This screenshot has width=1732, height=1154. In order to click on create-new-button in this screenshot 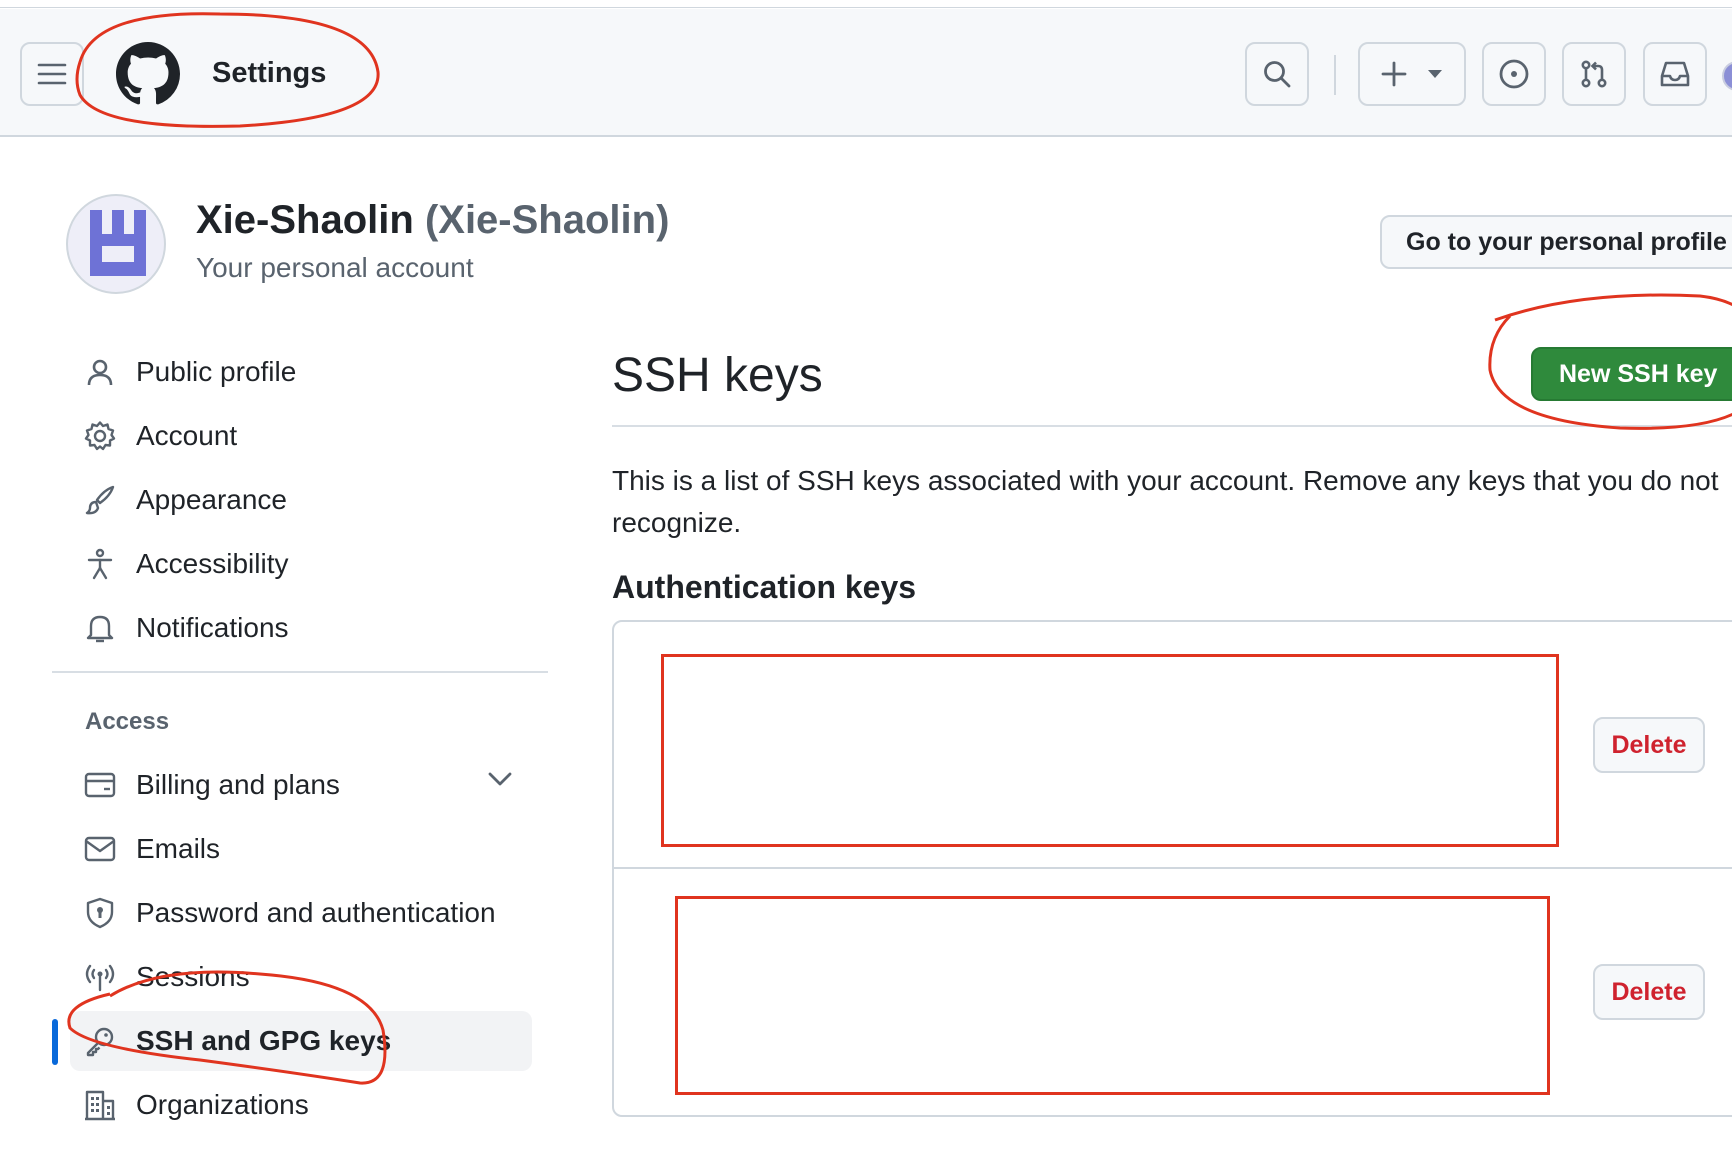, I will do `click(1412, 74)`.